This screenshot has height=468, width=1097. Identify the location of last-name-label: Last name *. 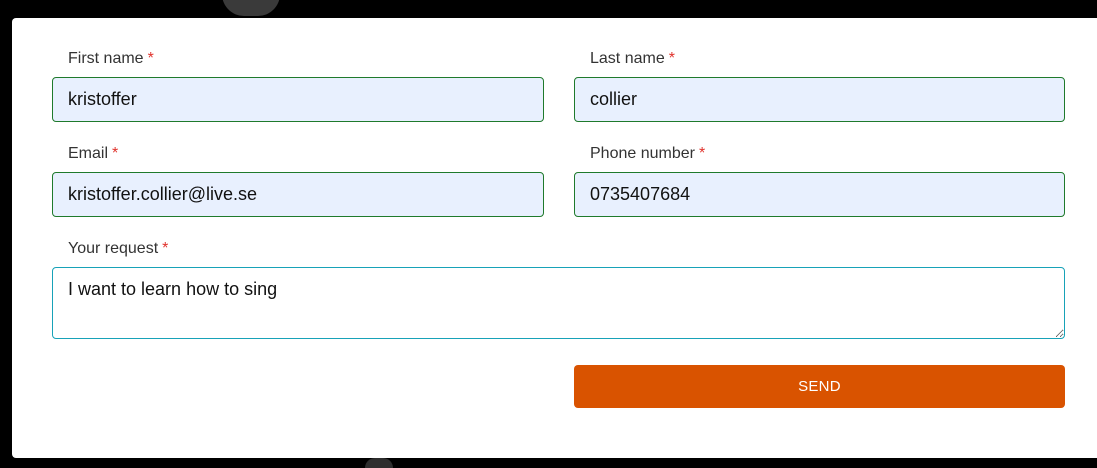
(632, 58).